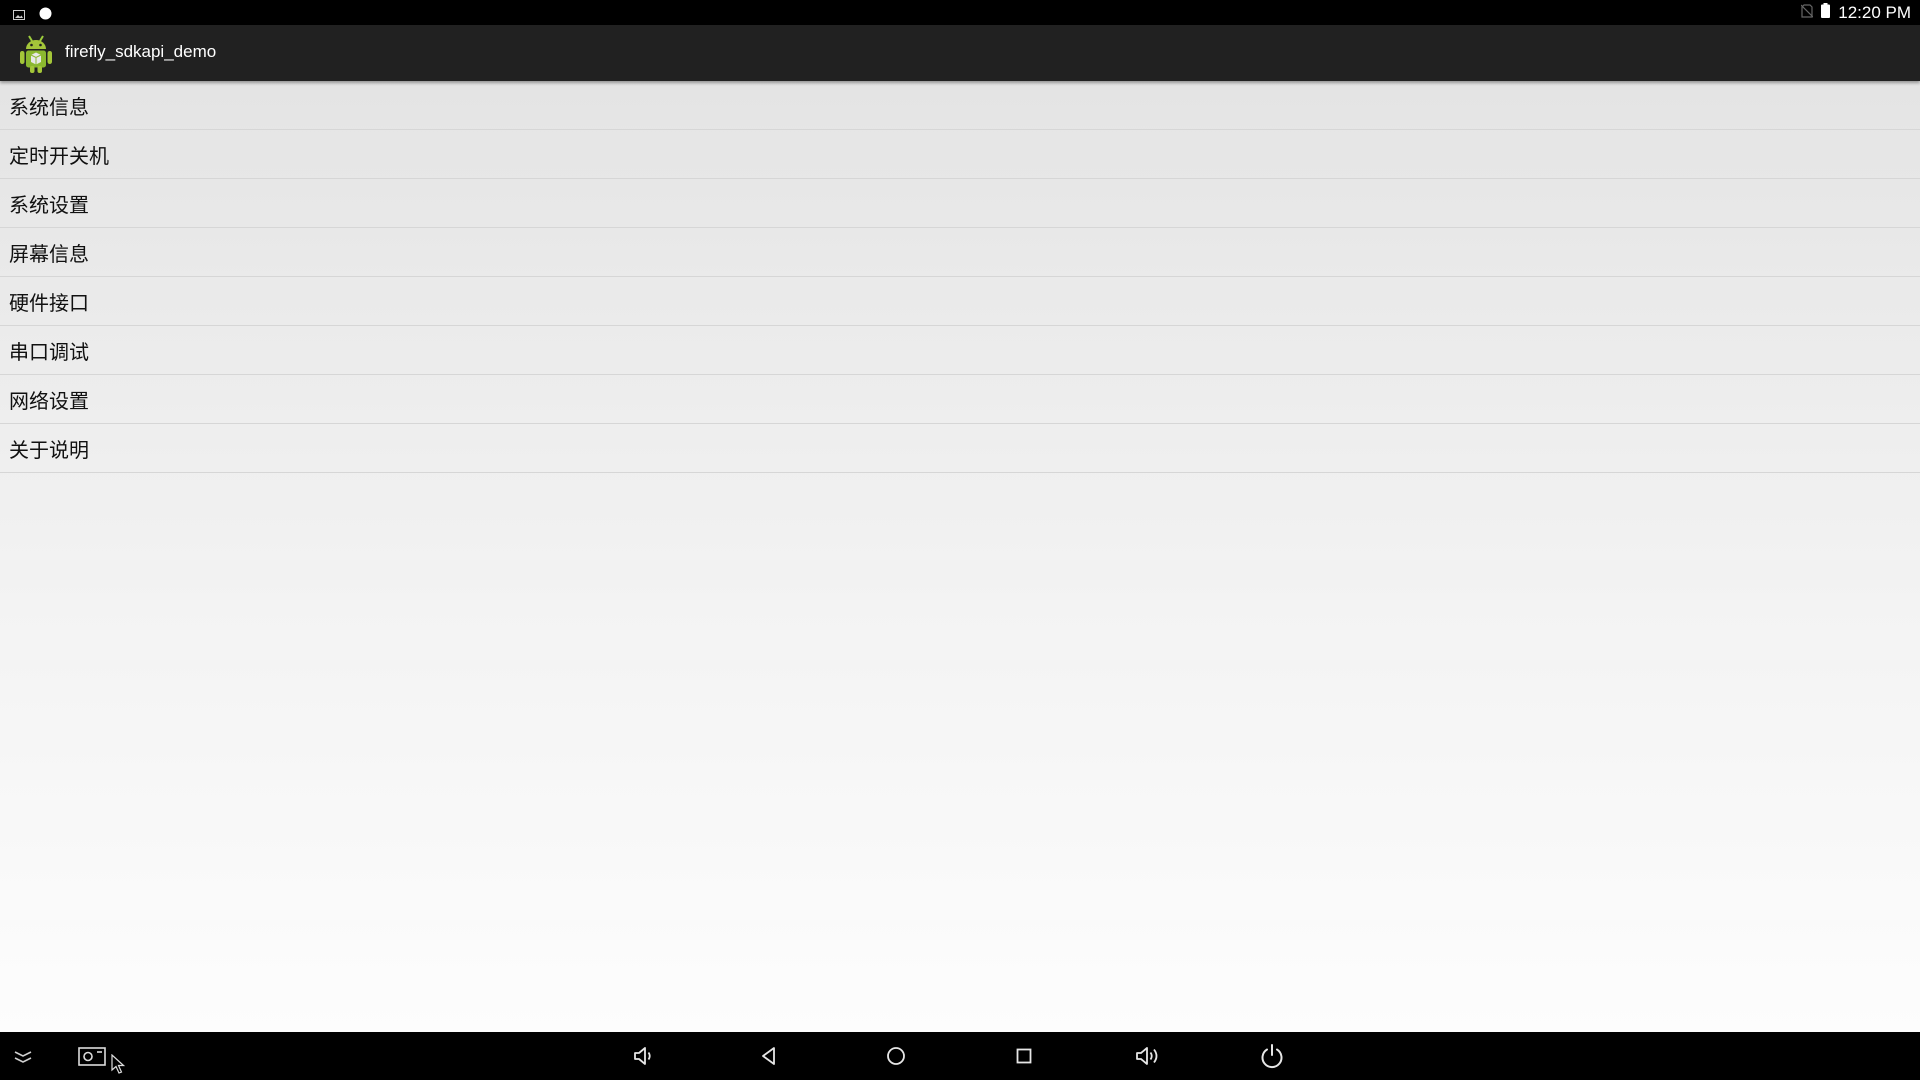 Image resolution: width=1920 pixels, height=1080 pixels. What do you see at coordinates (960, 350) in the screenshot?
I see `menu-item-serial-debug: 串口调试` at bounding box center [960, 350].